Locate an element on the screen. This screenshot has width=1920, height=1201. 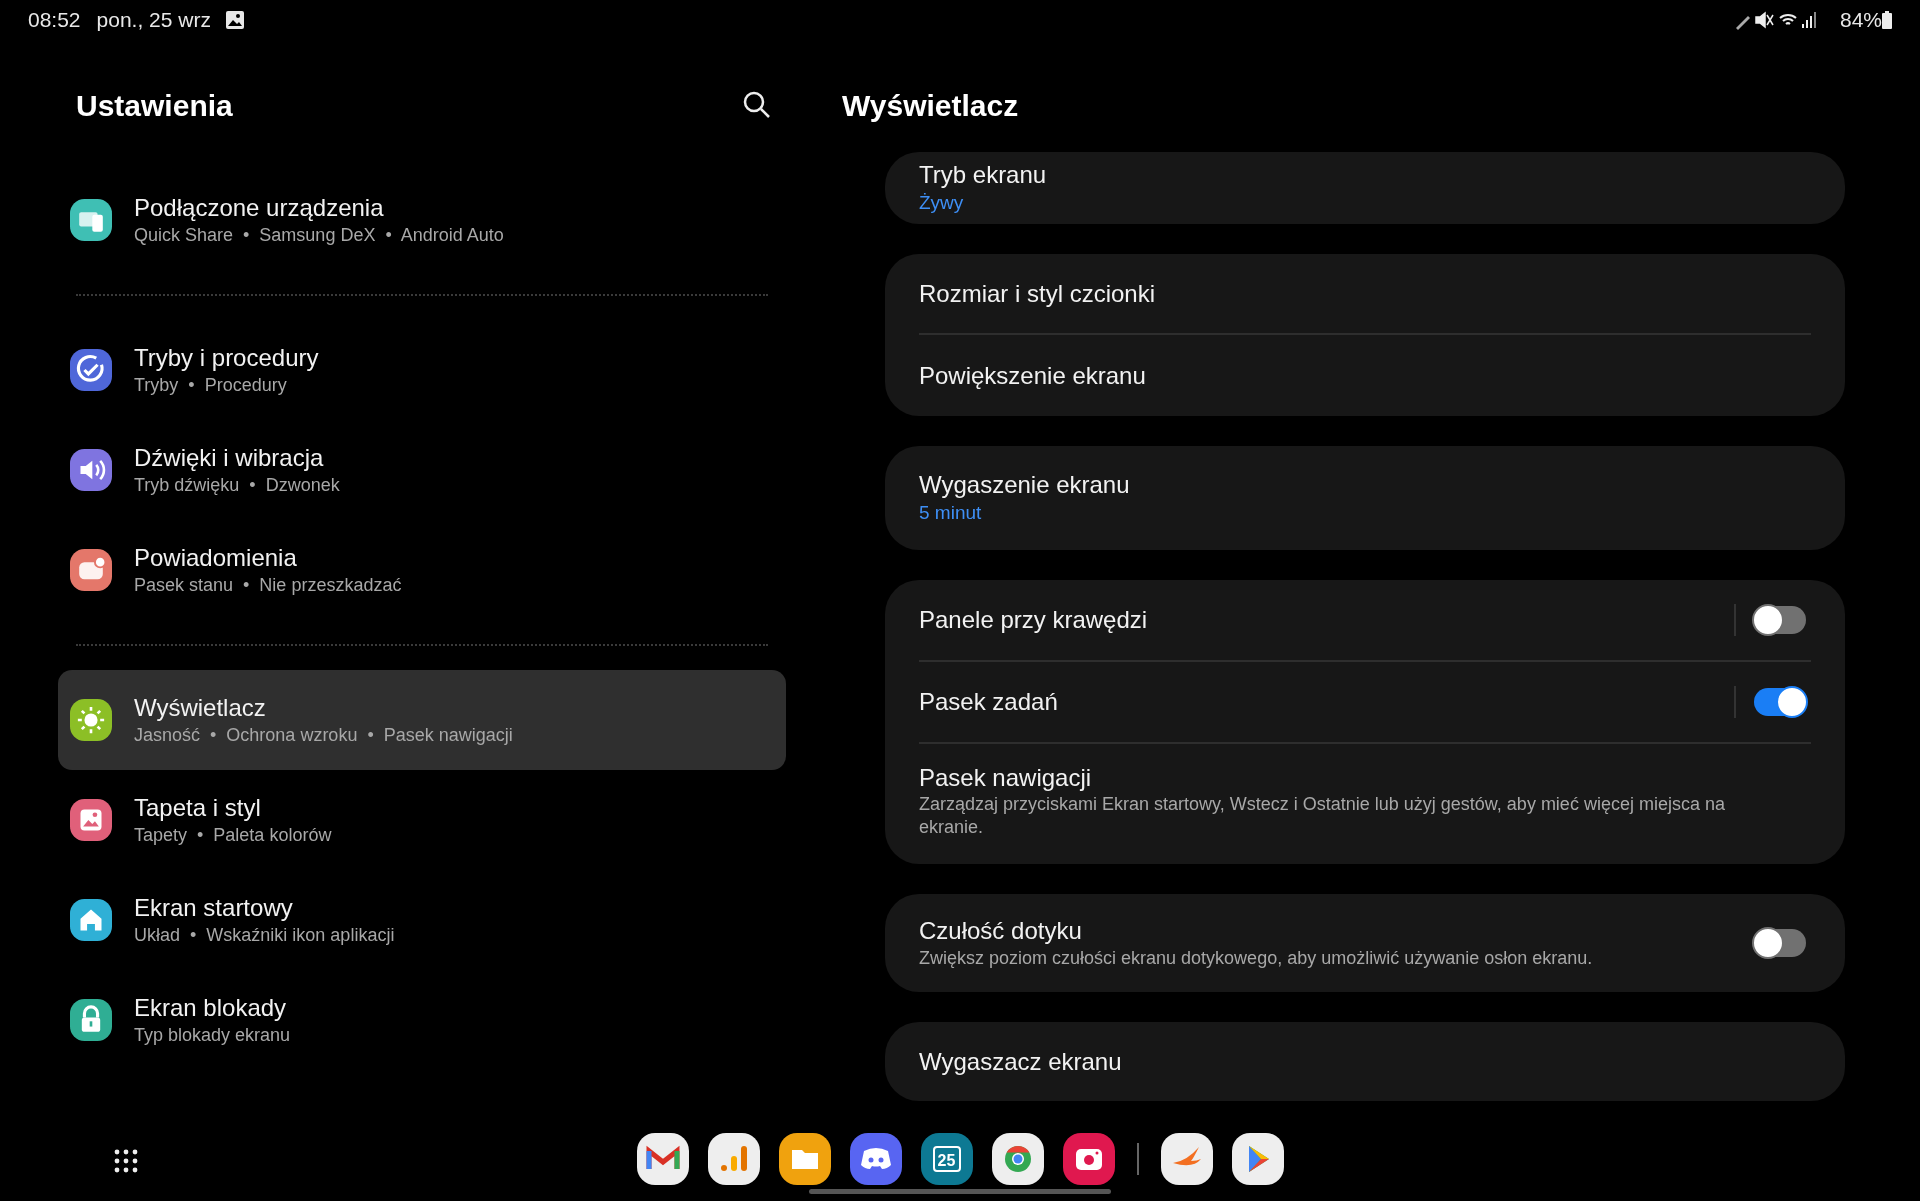
play-triangle-app-icon is located at coordinates (1257, 1159).